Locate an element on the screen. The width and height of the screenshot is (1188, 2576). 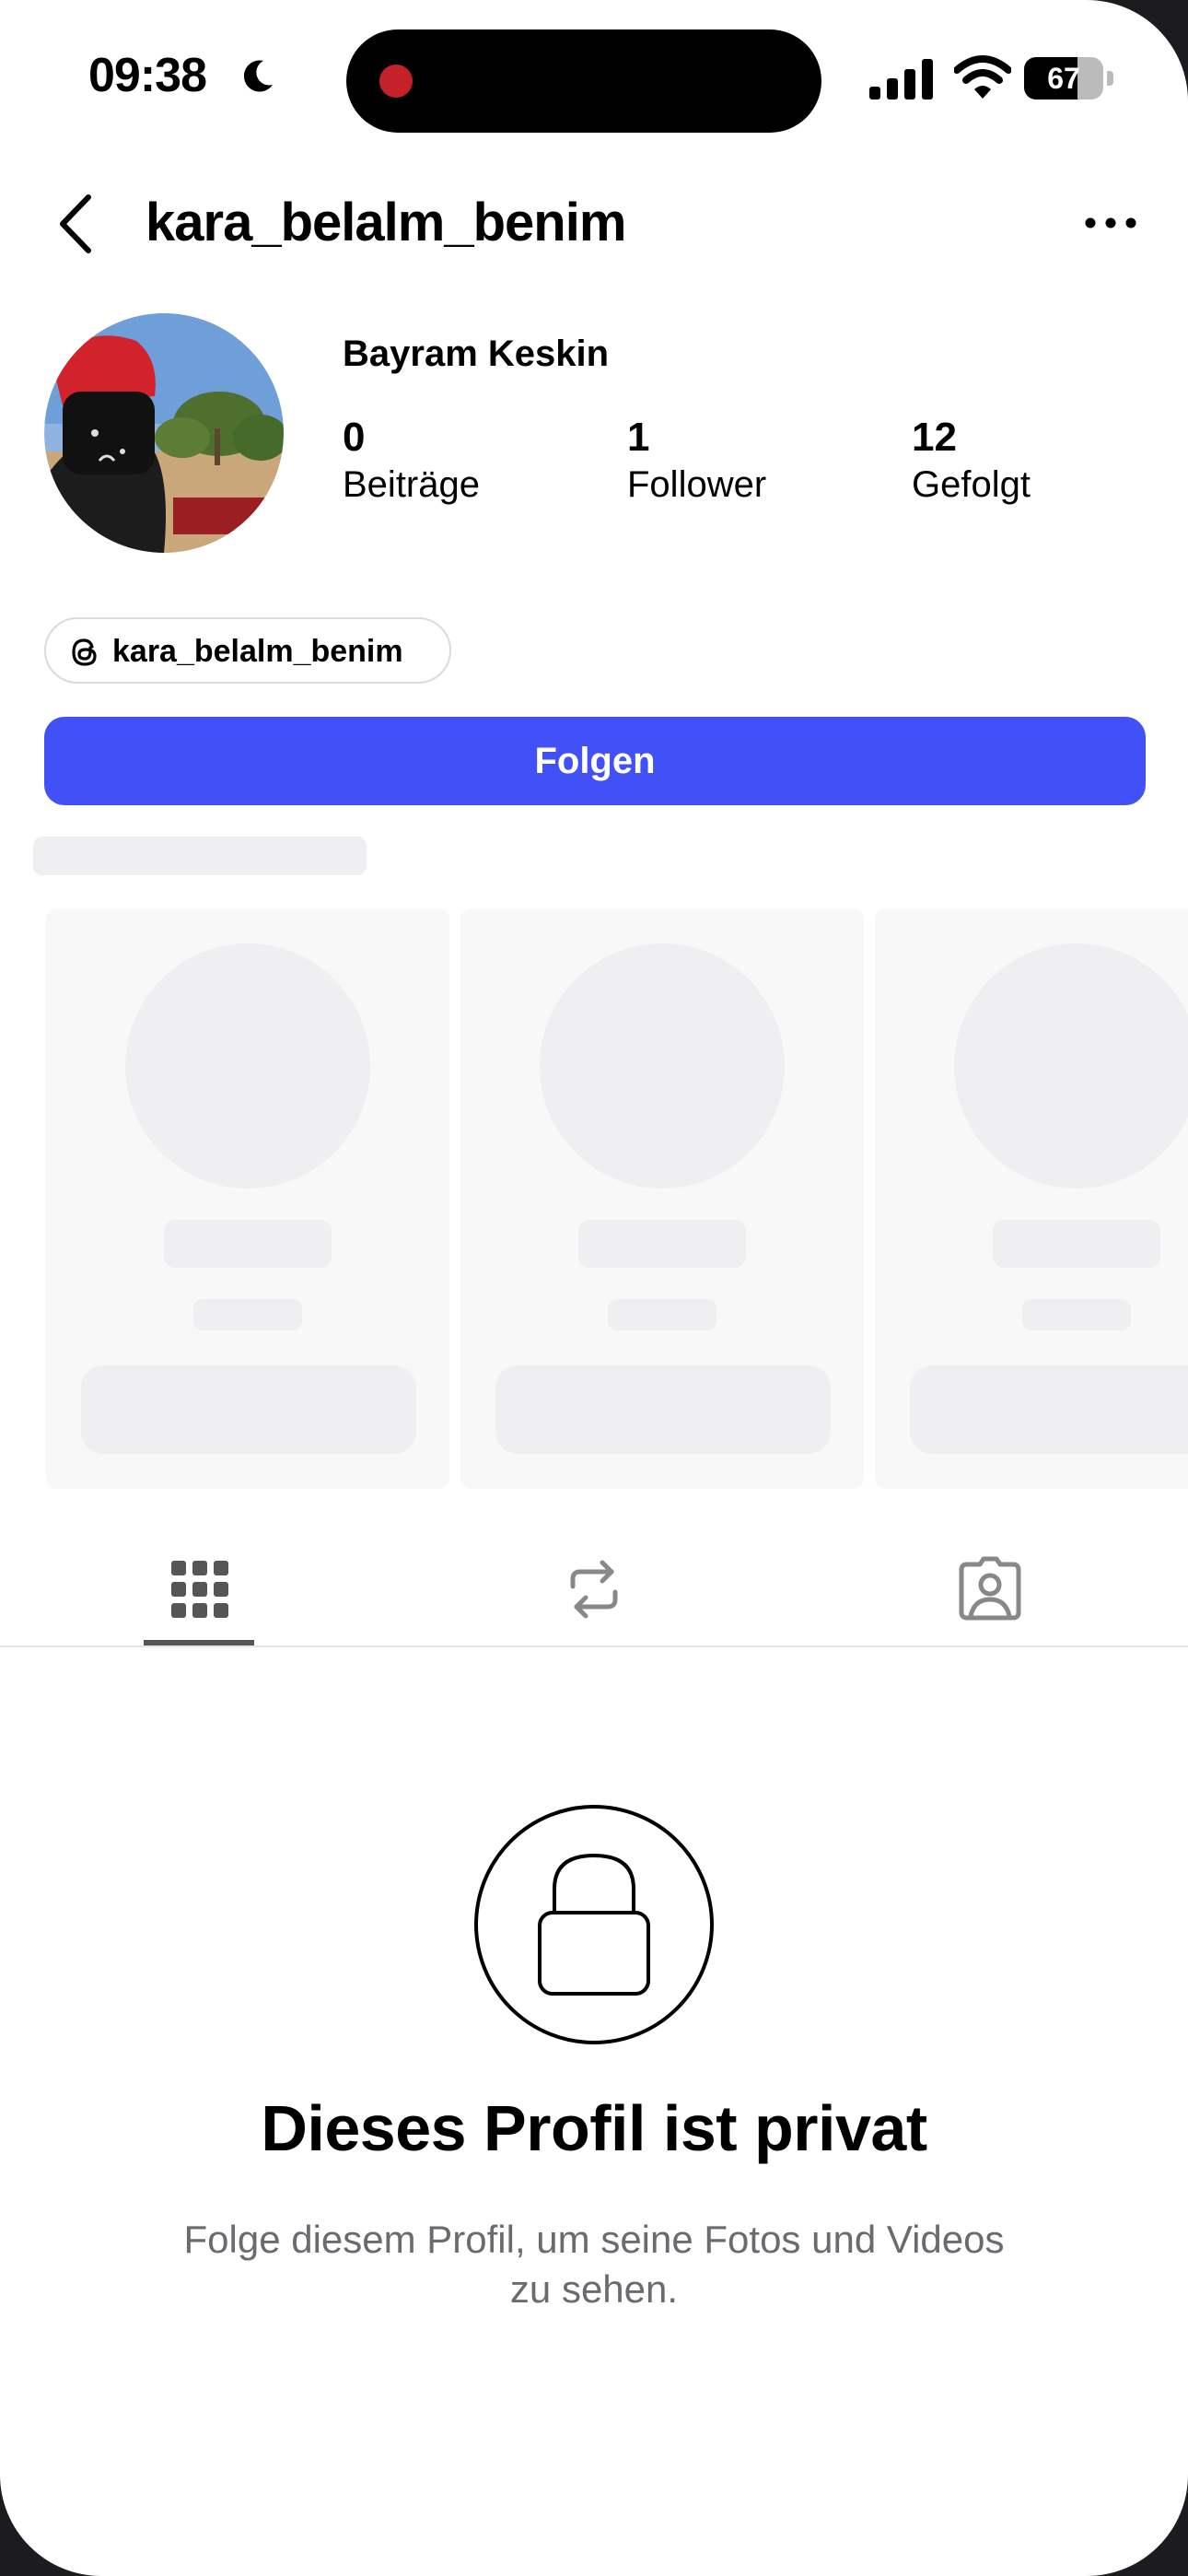
private-profile-title: Dieses Profil ist privat is located at coordinates (594, 2128).